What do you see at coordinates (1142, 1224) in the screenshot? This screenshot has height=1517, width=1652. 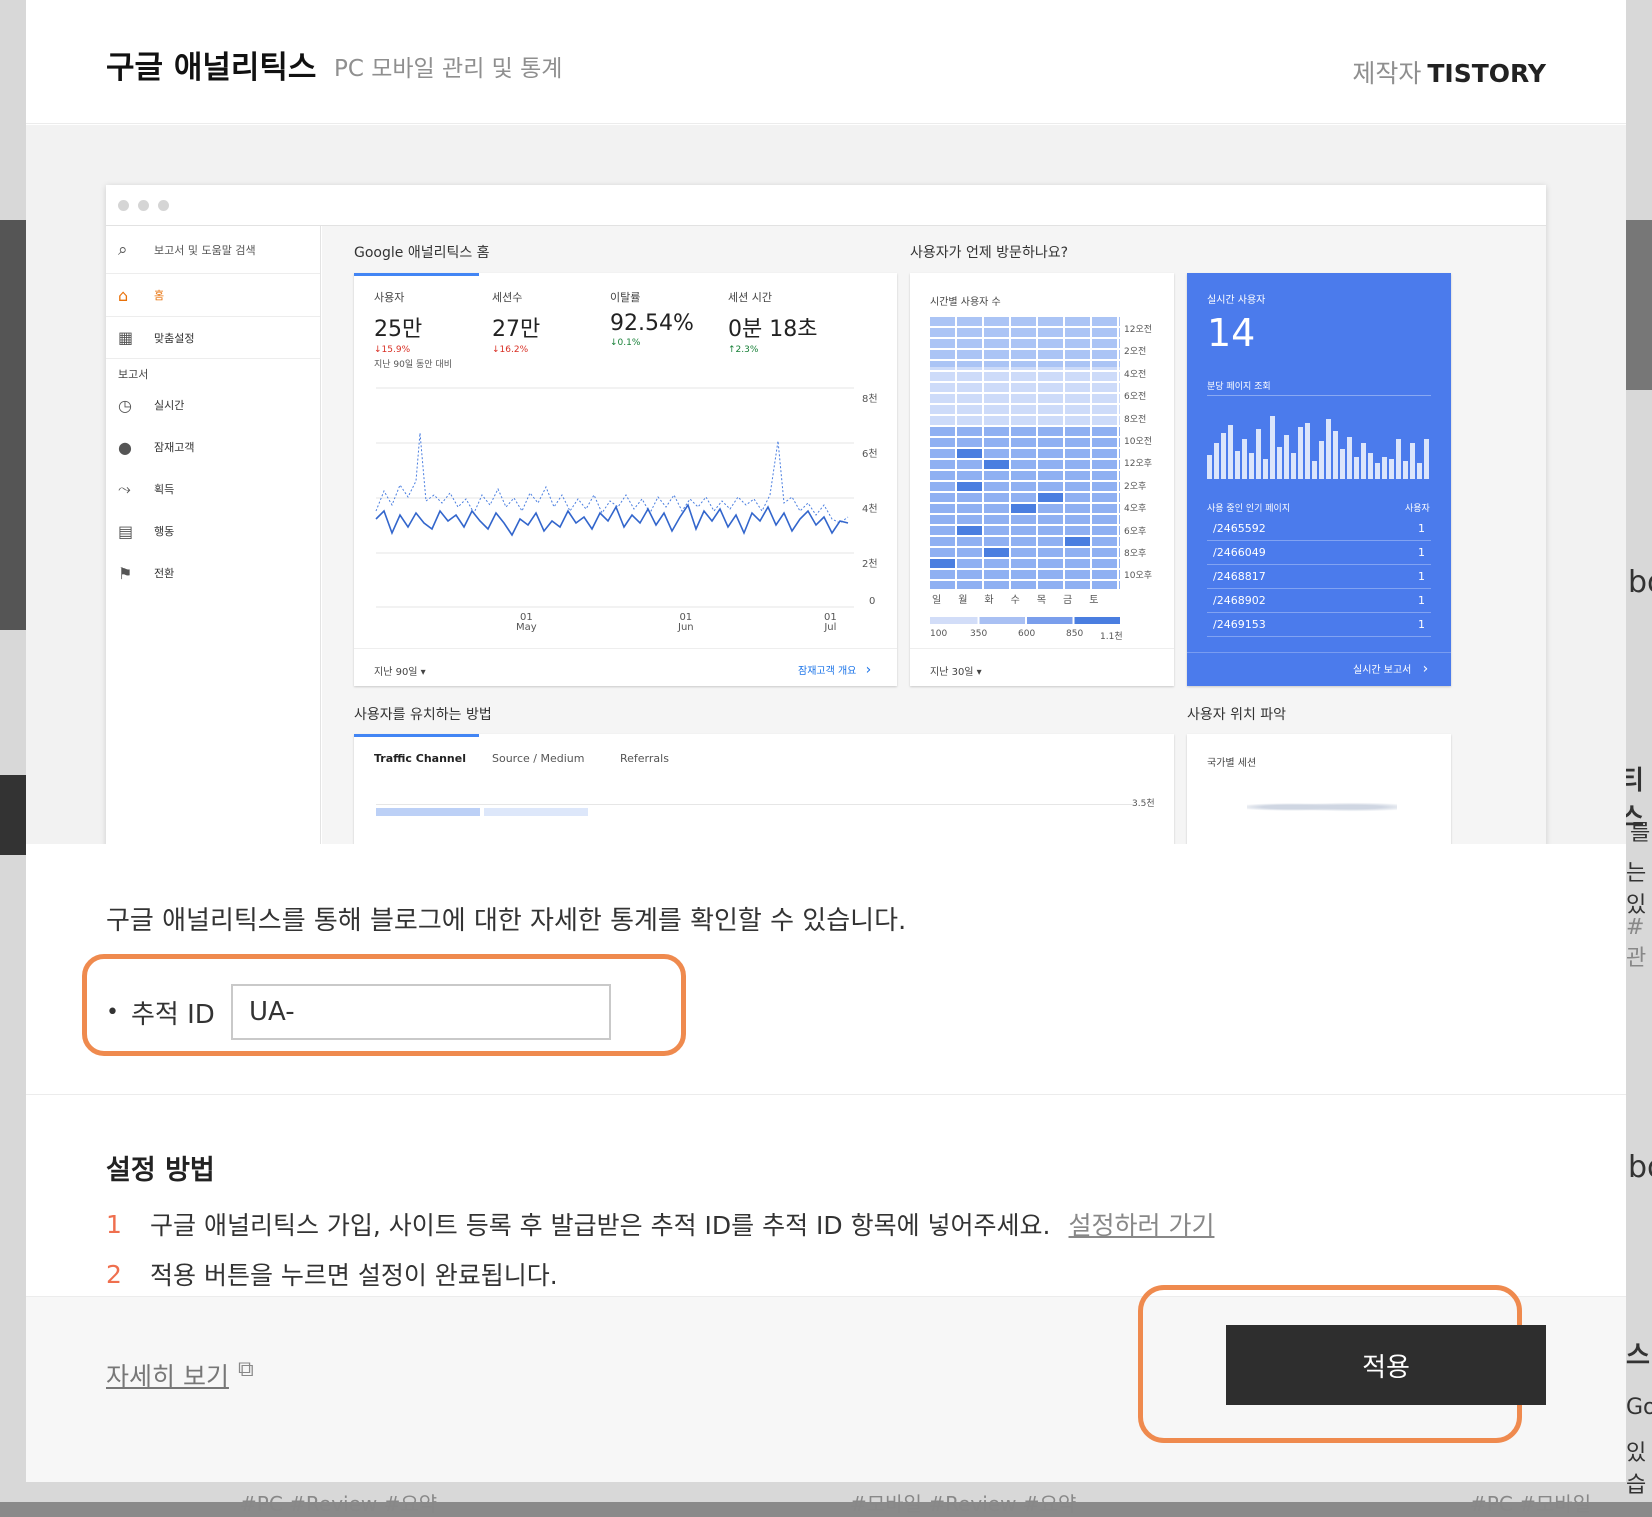 I see `setup-link: 설정하러 가기` at bounding box center [1142, 1224].